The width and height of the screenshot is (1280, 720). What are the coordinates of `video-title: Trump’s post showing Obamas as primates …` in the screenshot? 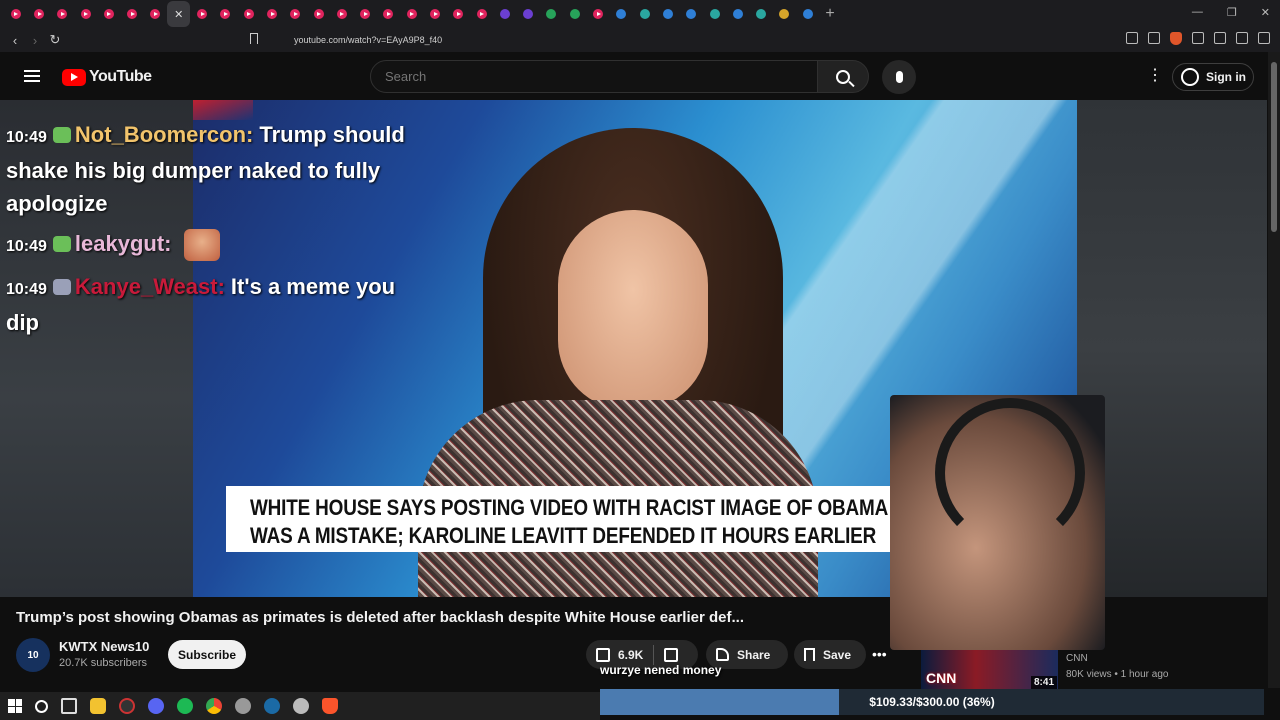 It's located at (380, 617).